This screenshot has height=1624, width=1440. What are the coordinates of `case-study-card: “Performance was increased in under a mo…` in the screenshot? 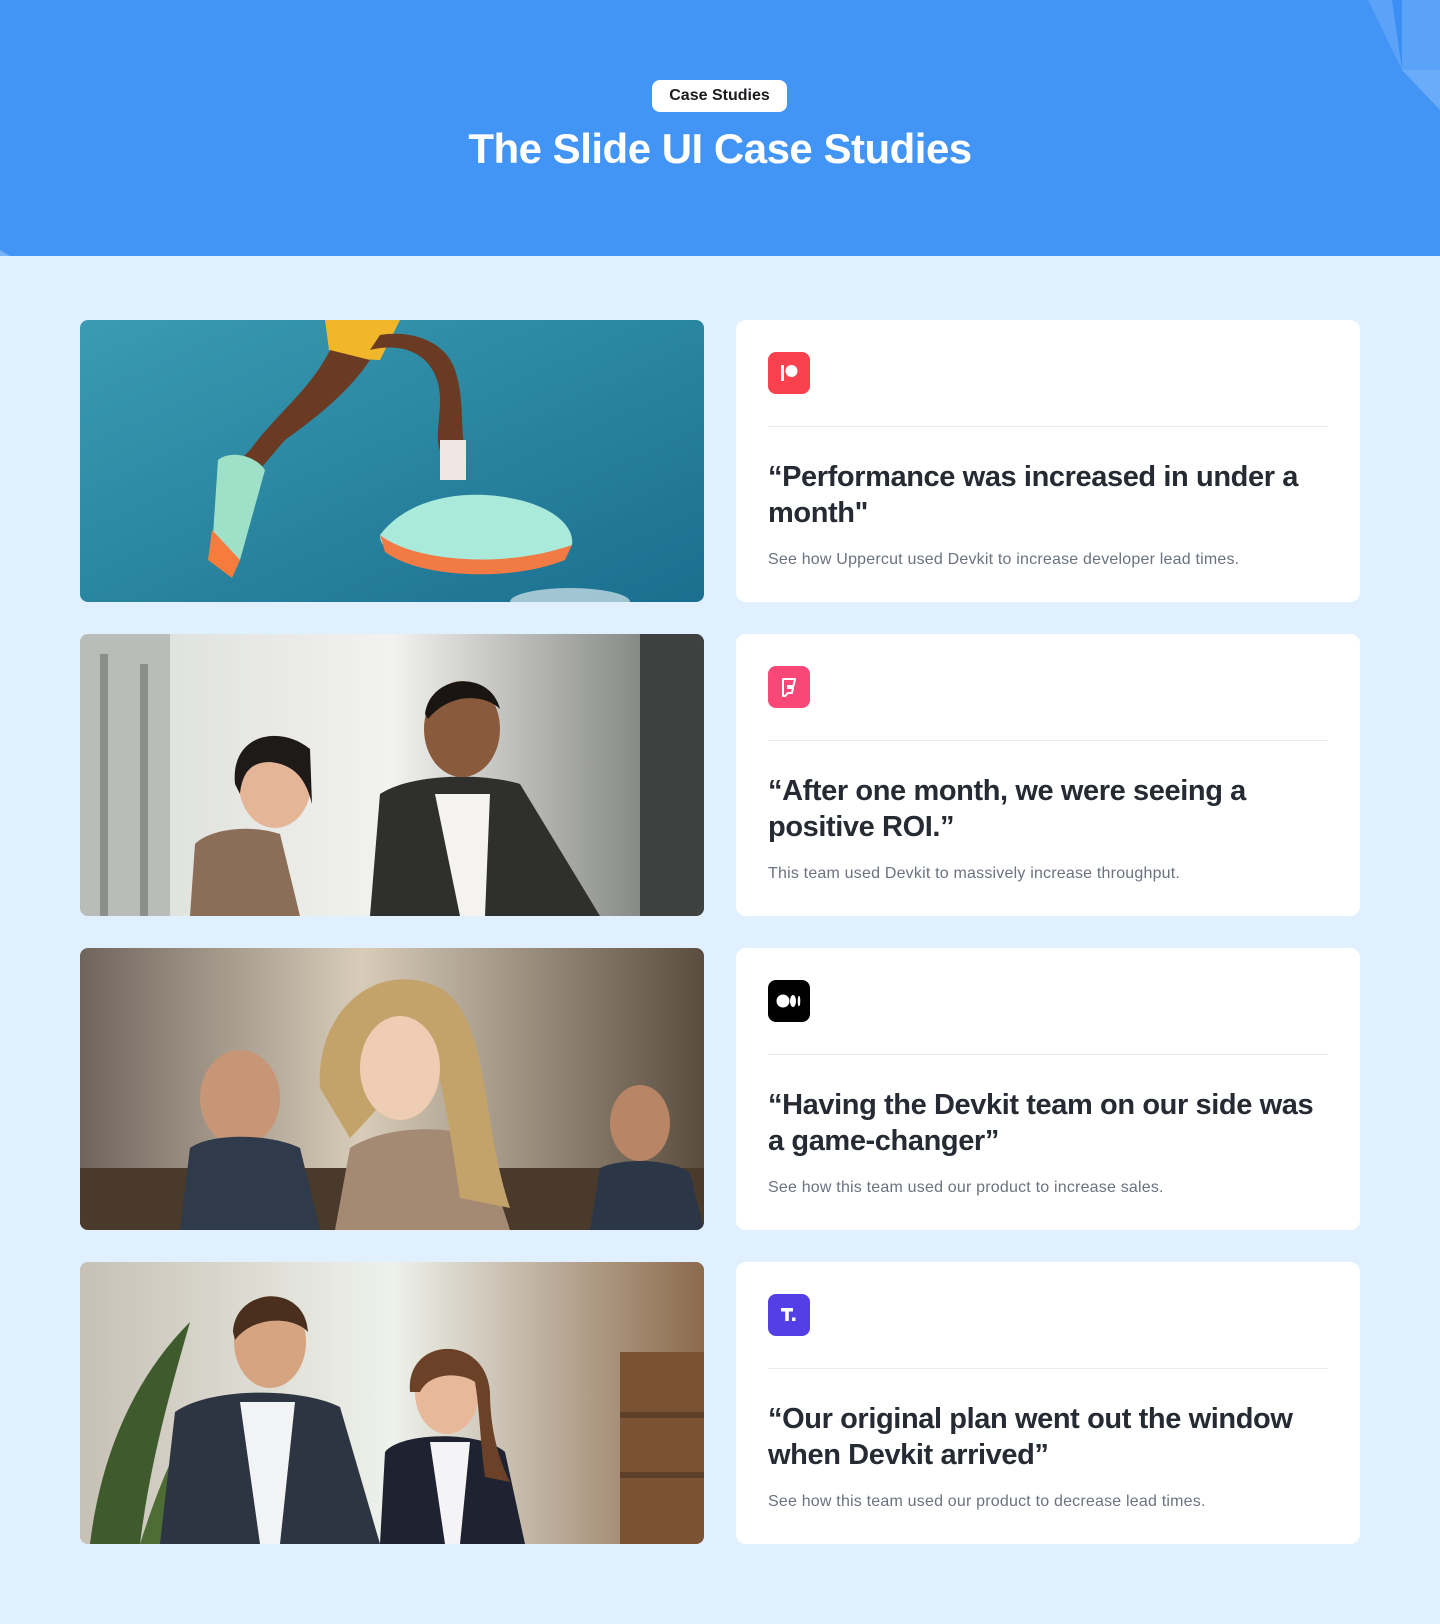 It's located at (1048, 461).